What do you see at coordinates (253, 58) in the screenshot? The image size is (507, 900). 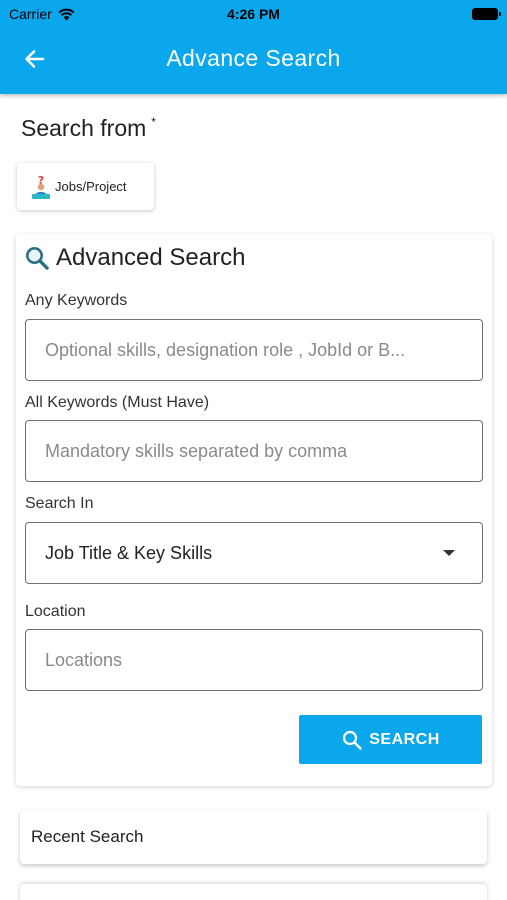 I see `page-title: Advance Search` at bounding box center [253, 58].